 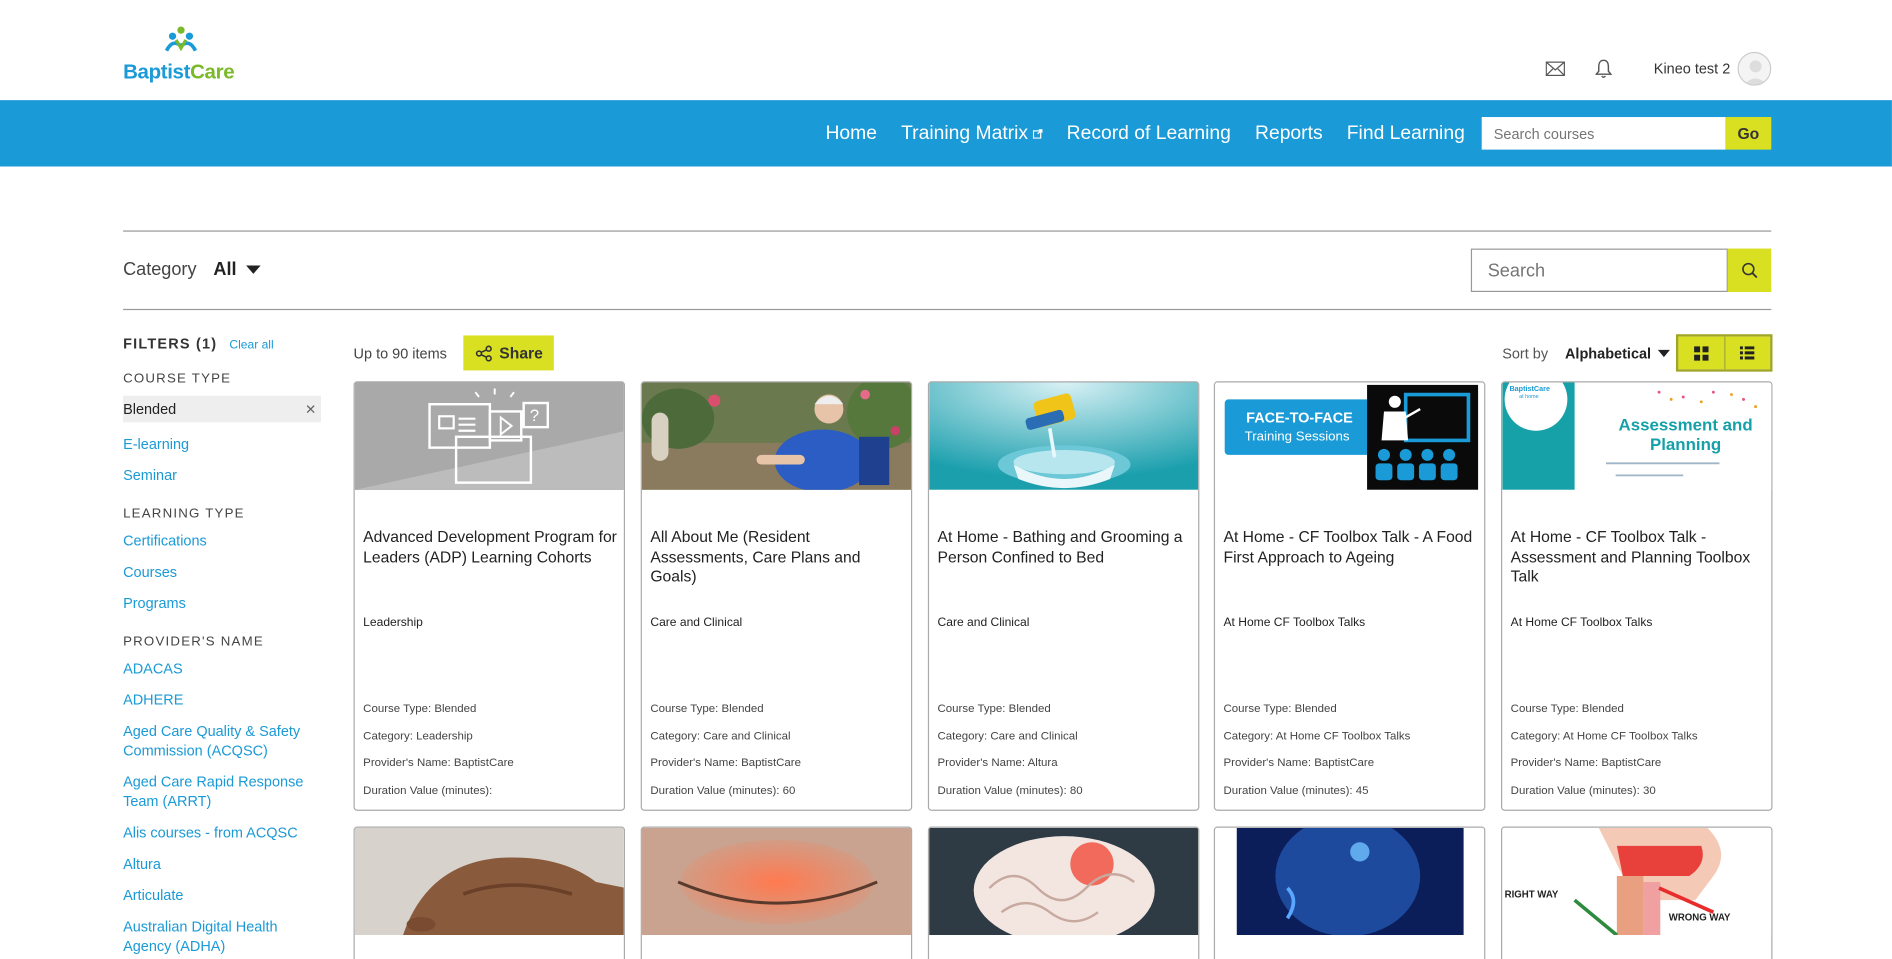 What do you see at coordinates (224, 603) in the screenshot?
I see `filter-programs: Programs` at bounding box center [224, 603].